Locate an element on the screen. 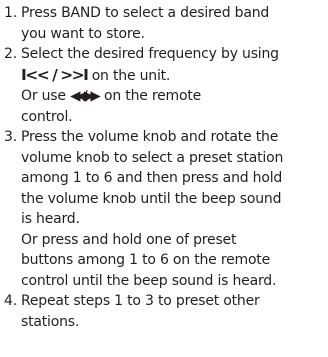 The width and height of the screenshot is (328, 357). step-line: control. is located at coordinates (47, 116).